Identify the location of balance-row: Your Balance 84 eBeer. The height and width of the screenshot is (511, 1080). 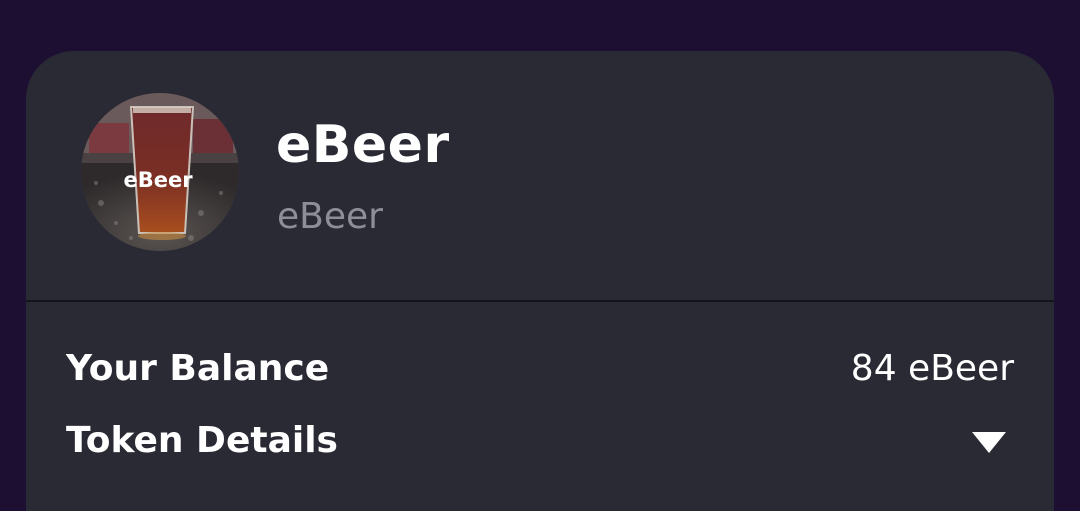
(540, 369).